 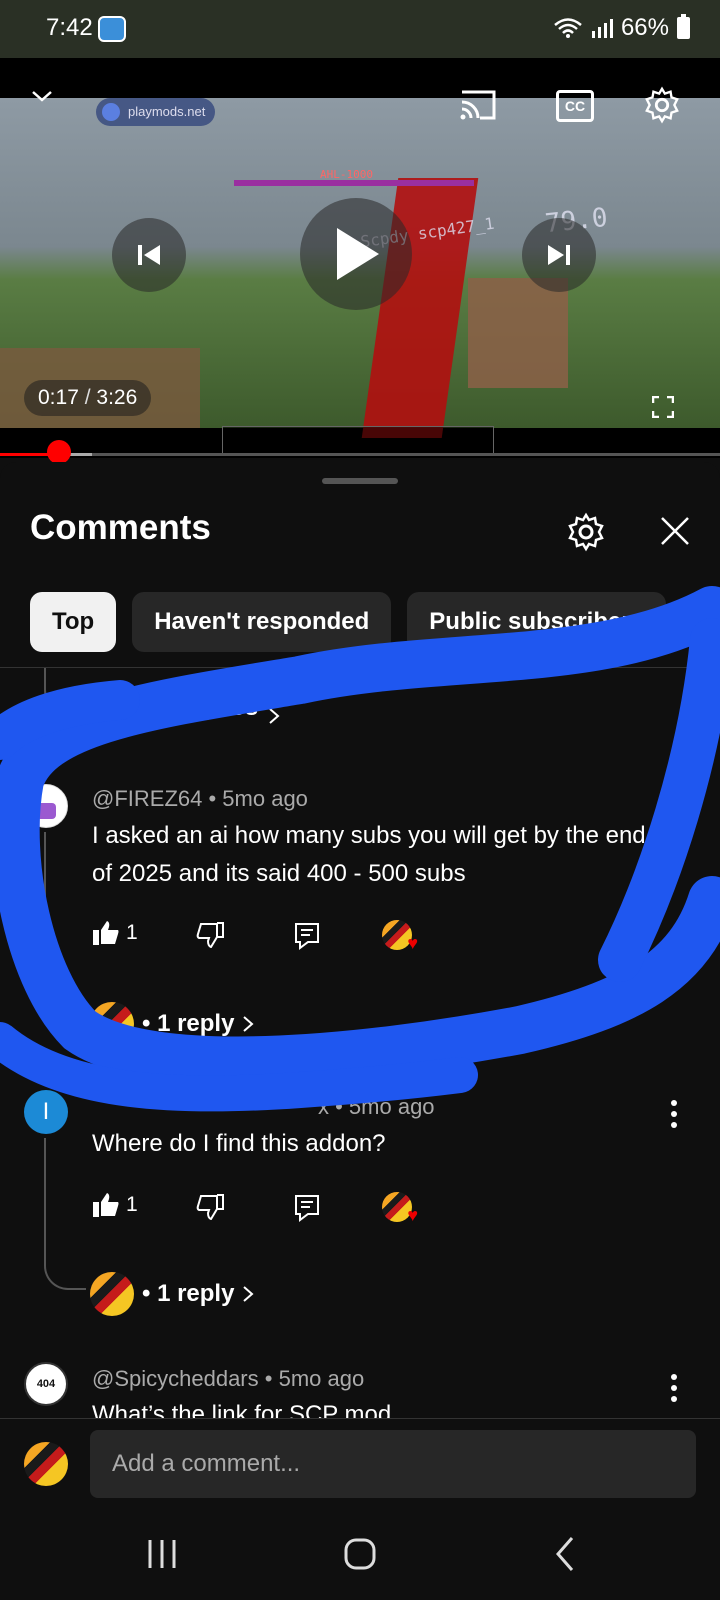 I want to click on skip-previous-icon, so click(x=149, y=255).